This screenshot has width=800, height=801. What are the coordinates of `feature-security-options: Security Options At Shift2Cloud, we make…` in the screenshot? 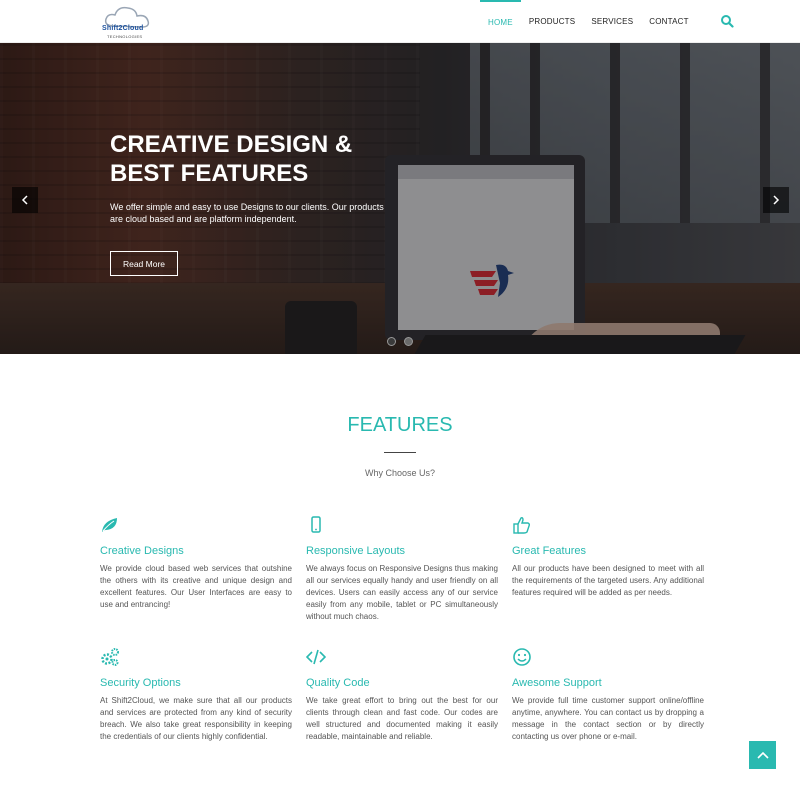 It's located at (196, 695).